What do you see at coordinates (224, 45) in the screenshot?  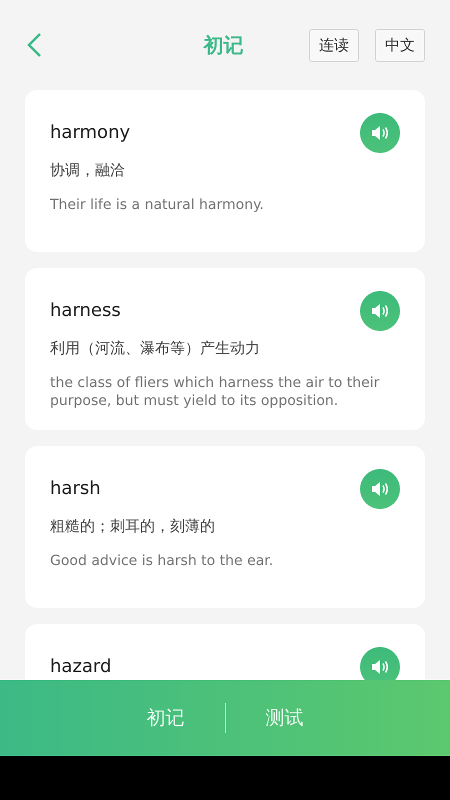 I see `page-title: 初记` at bounding box center [224, 45].